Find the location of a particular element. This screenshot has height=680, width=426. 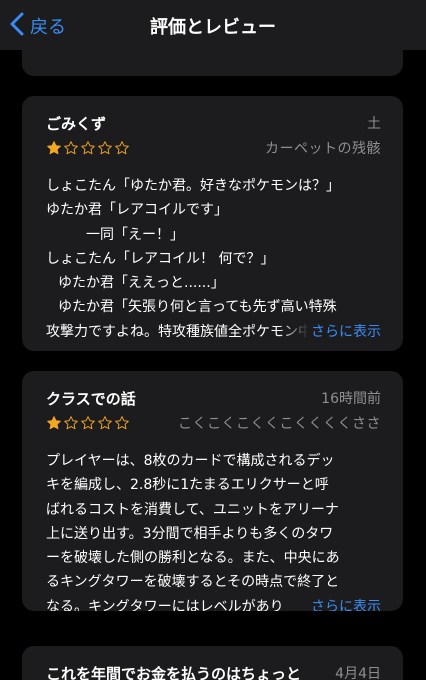

review-line: 一同「えー！」 is located at coordinates (135, 234).